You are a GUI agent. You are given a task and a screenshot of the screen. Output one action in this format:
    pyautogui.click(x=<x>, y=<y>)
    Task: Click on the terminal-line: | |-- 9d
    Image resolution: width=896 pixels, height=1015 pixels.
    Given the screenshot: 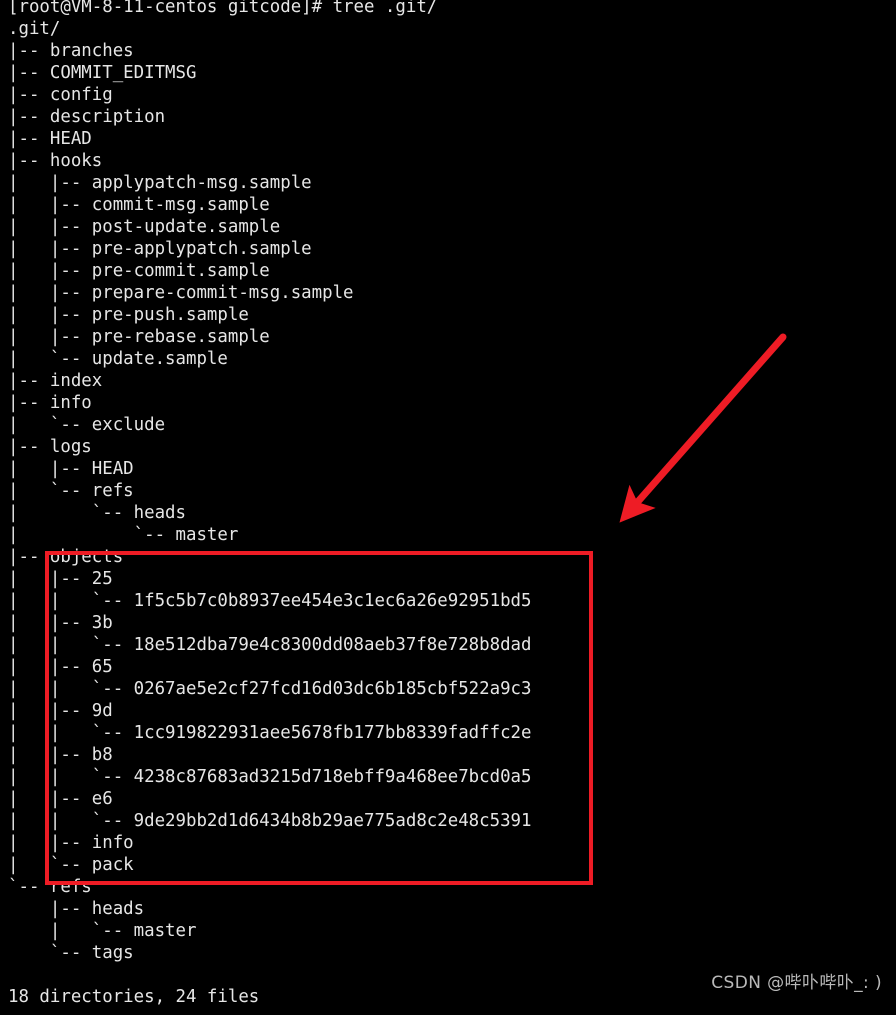 What is the action you would take?
    pyautogui.click(x=60, y=711)
    